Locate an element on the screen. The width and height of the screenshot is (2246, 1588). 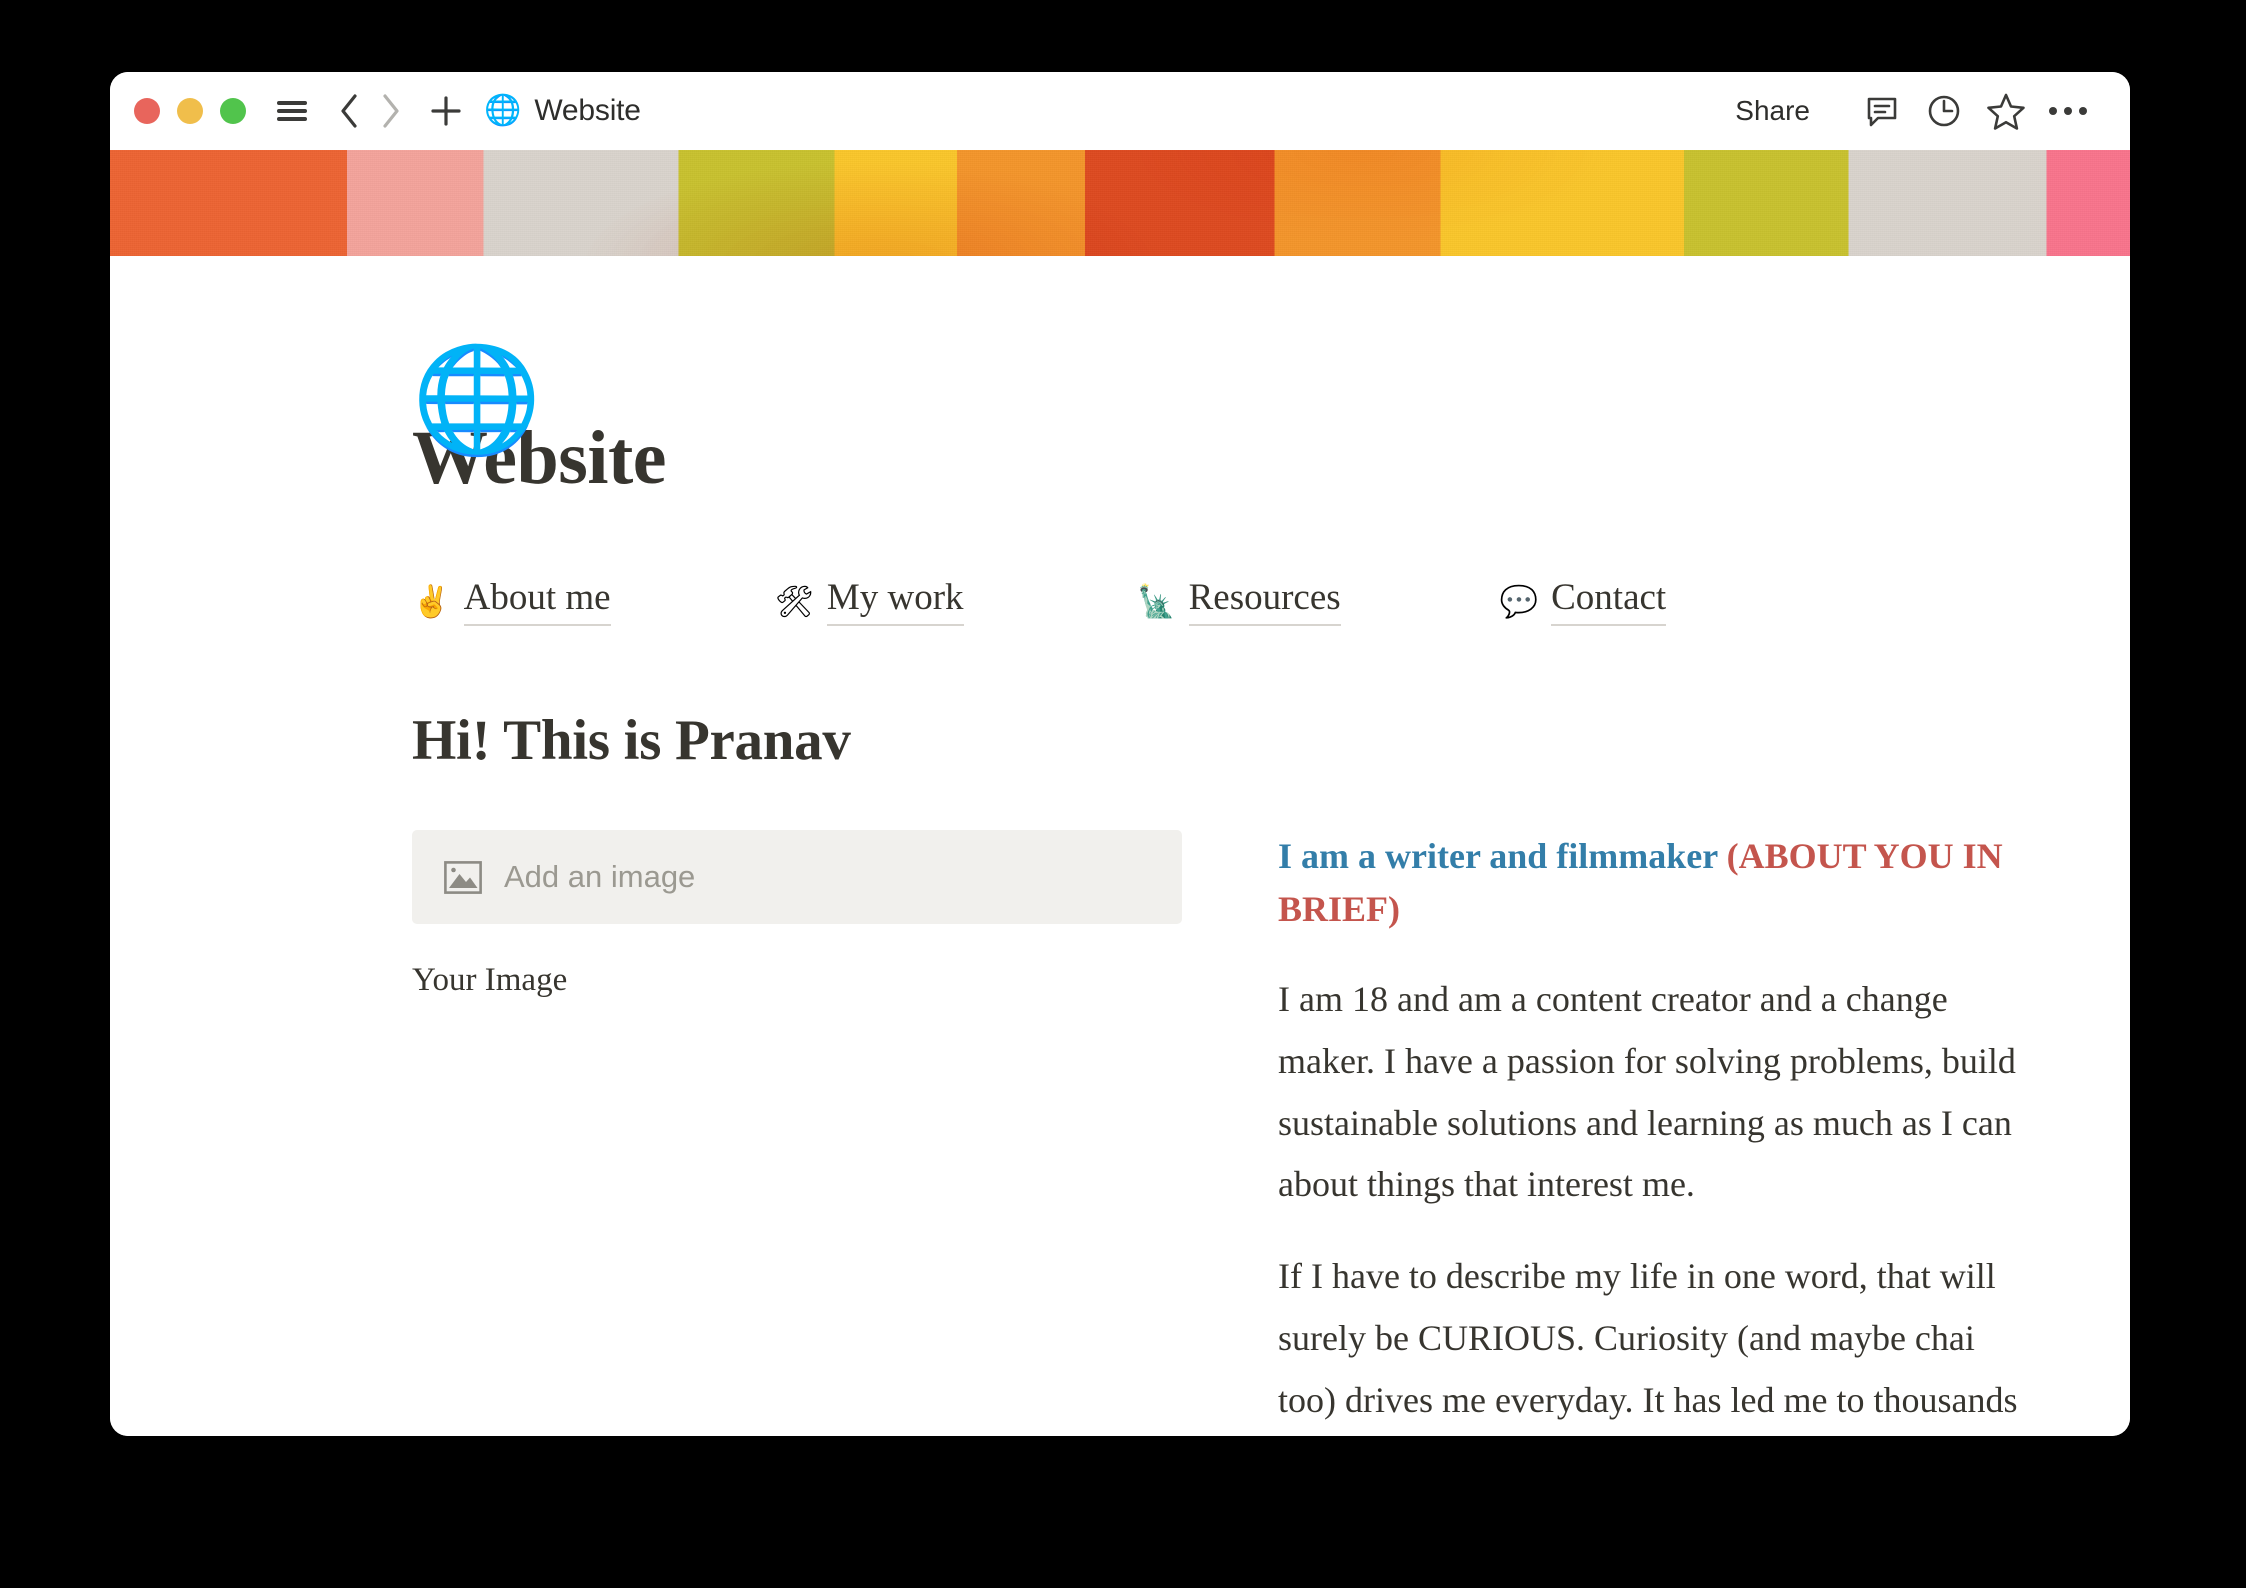
title-bar: 🌐 Website Share is located at coordinates (1120, 111).